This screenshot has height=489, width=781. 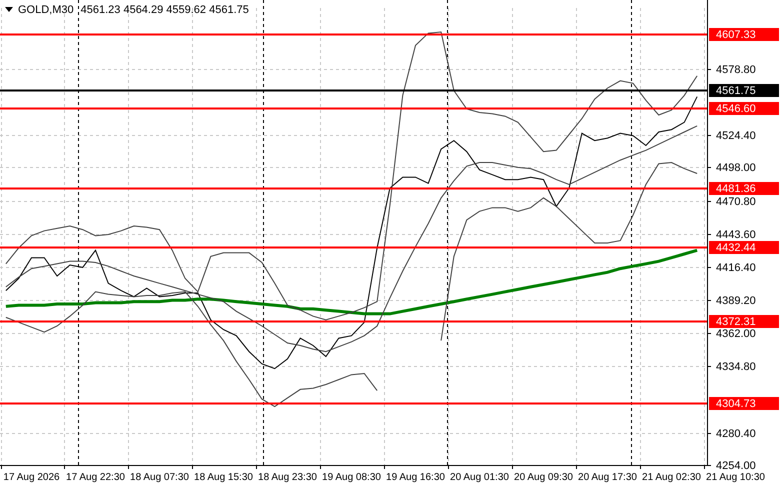 What do you see at coordinates (736, 404) in the screenshot?
I see `ref-line-label: 4304.73` at bounding box center [736, 404].